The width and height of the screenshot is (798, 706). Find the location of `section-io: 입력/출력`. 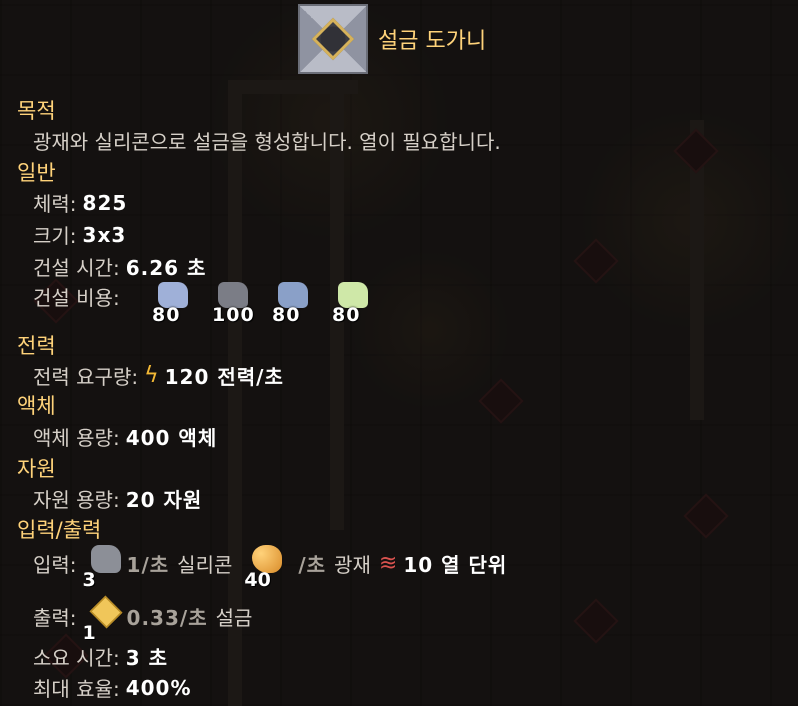

section-io: 입력/출력 is located at coordinates (59, 530).